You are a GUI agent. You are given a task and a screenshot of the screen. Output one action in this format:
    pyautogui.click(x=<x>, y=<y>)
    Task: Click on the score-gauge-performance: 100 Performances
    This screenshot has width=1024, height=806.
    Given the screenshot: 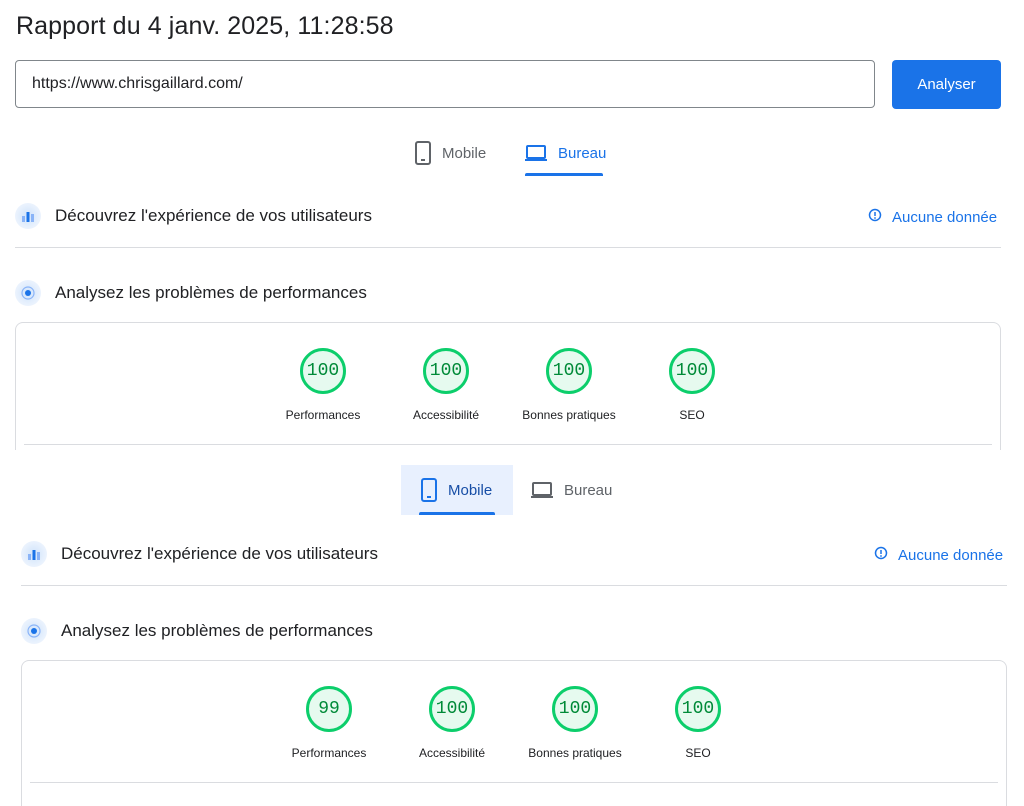 What is the action you would take?
    pyautogui.click(x=323, y=385)
    